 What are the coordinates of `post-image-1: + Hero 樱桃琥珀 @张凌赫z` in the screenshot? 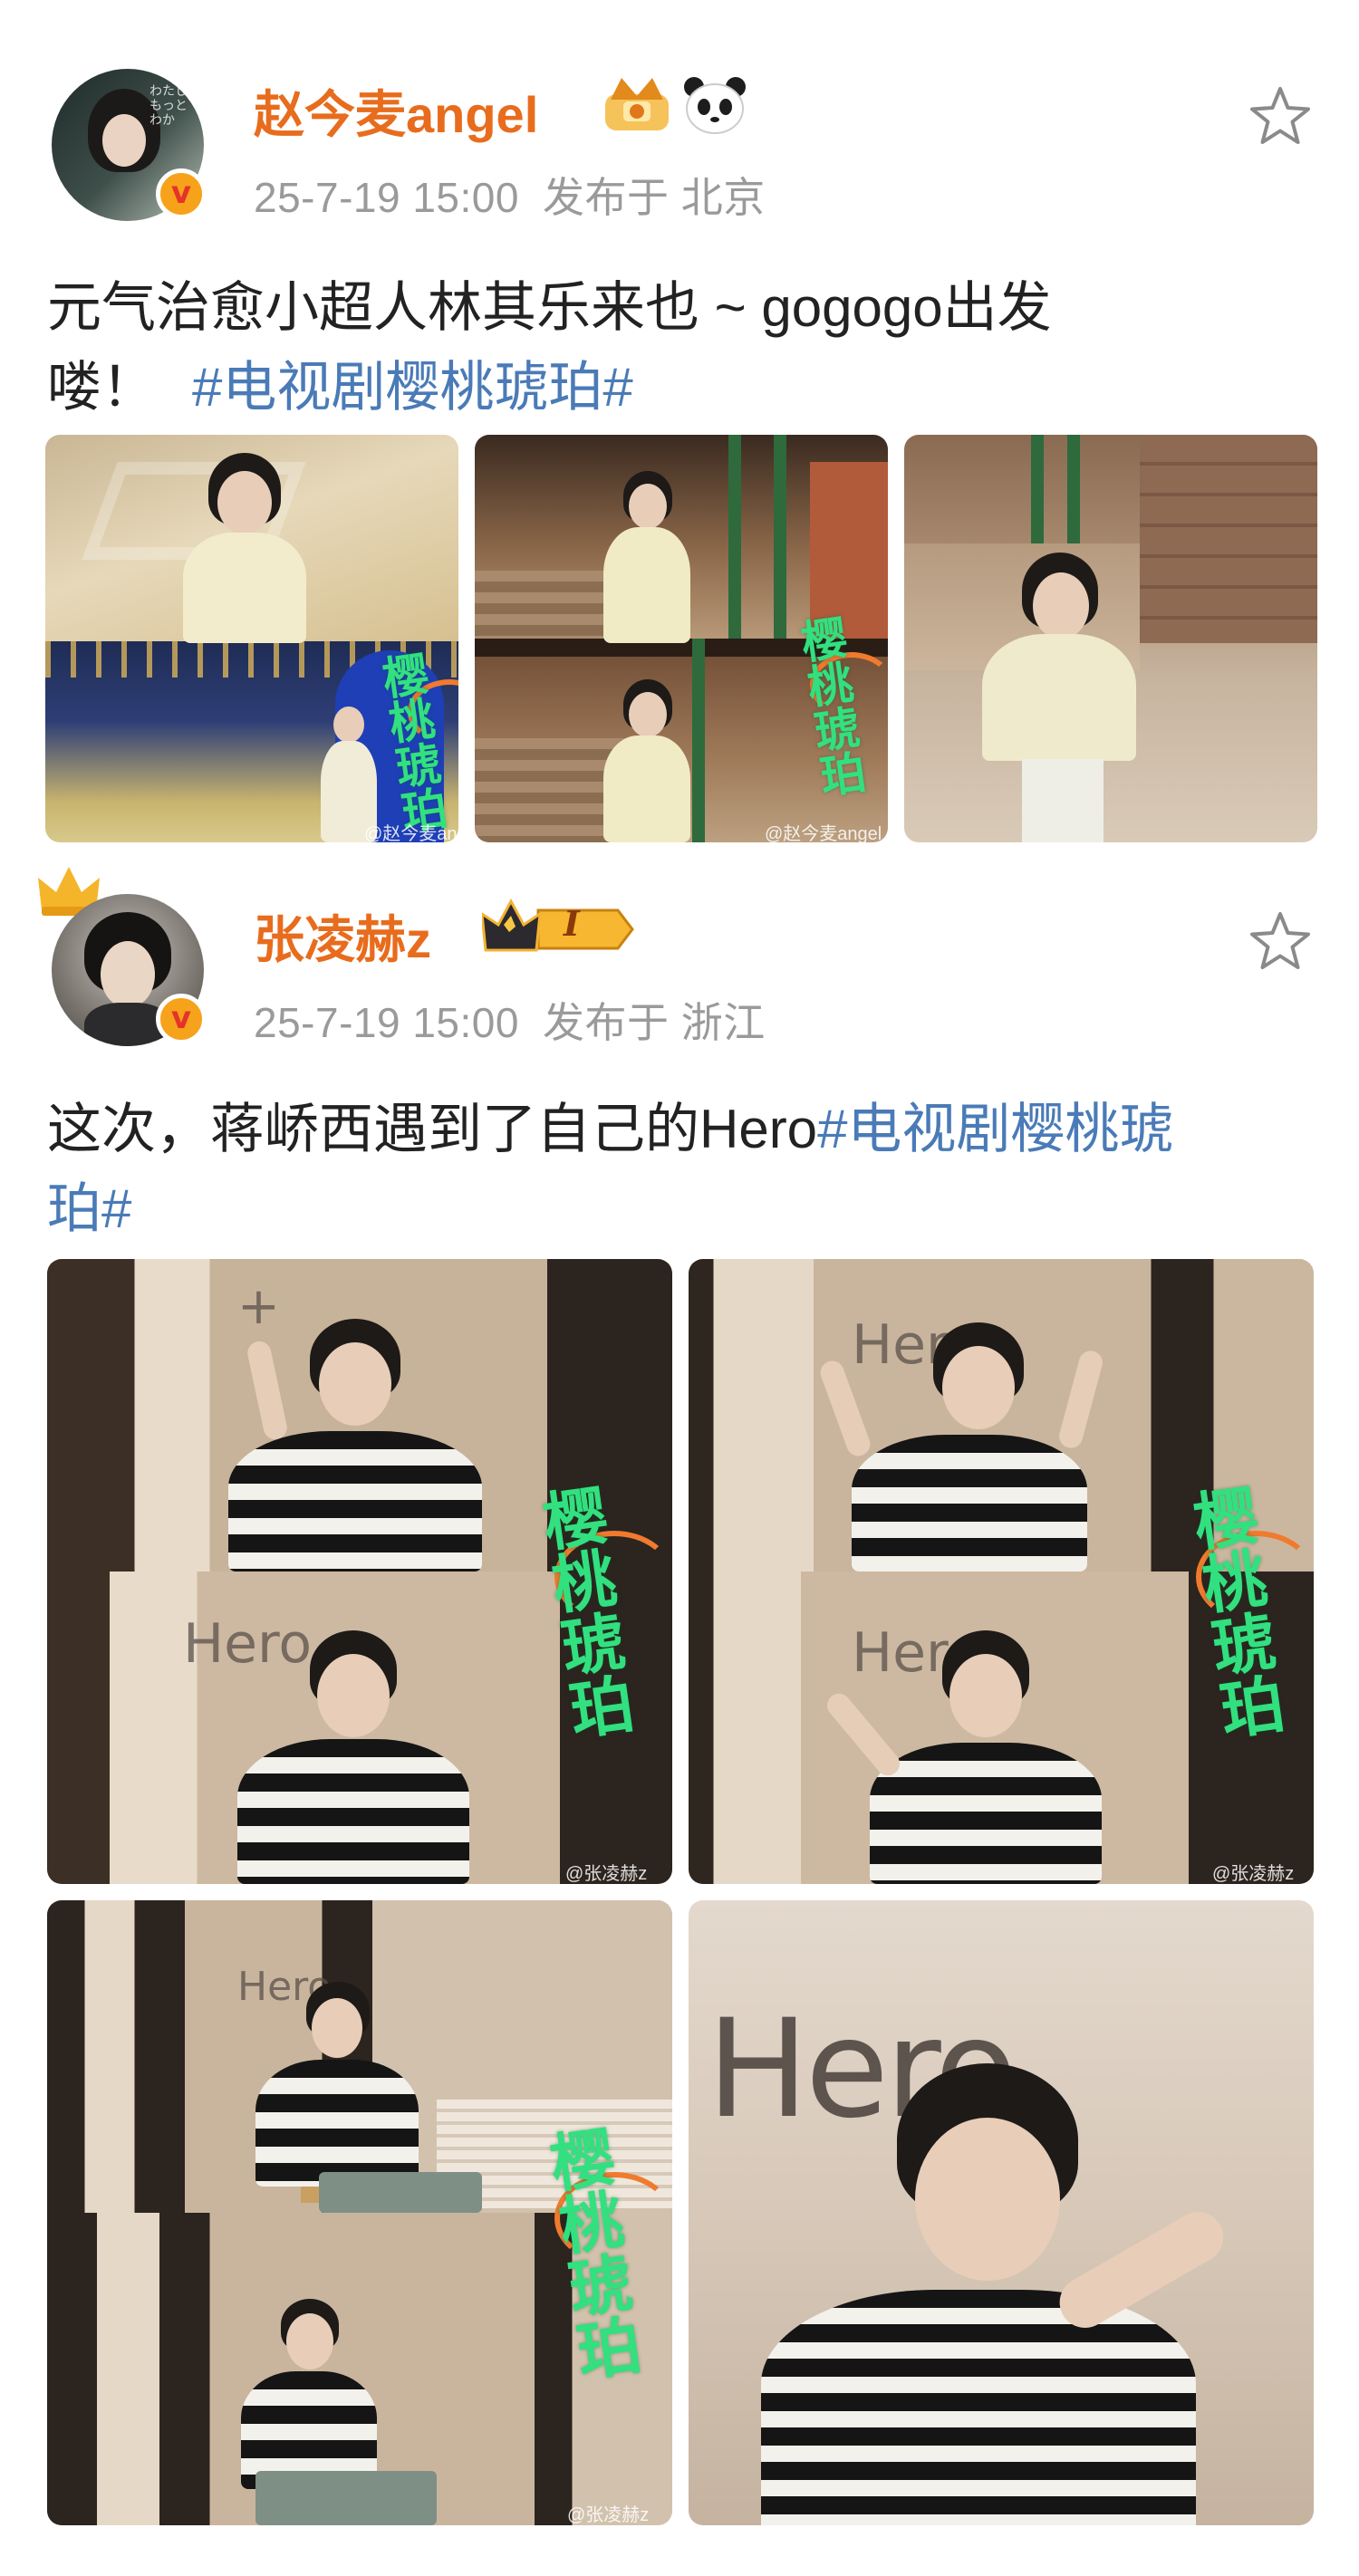 It's located at (359, 1571).